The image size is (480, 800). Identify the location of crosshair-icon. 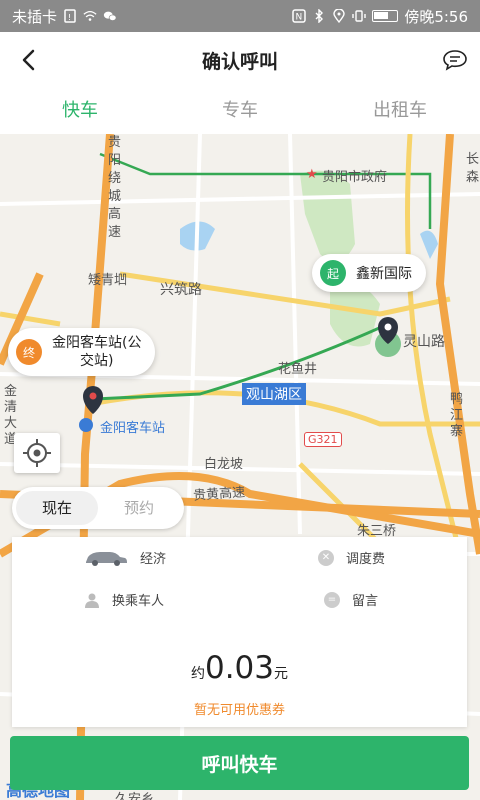
(37, 453).